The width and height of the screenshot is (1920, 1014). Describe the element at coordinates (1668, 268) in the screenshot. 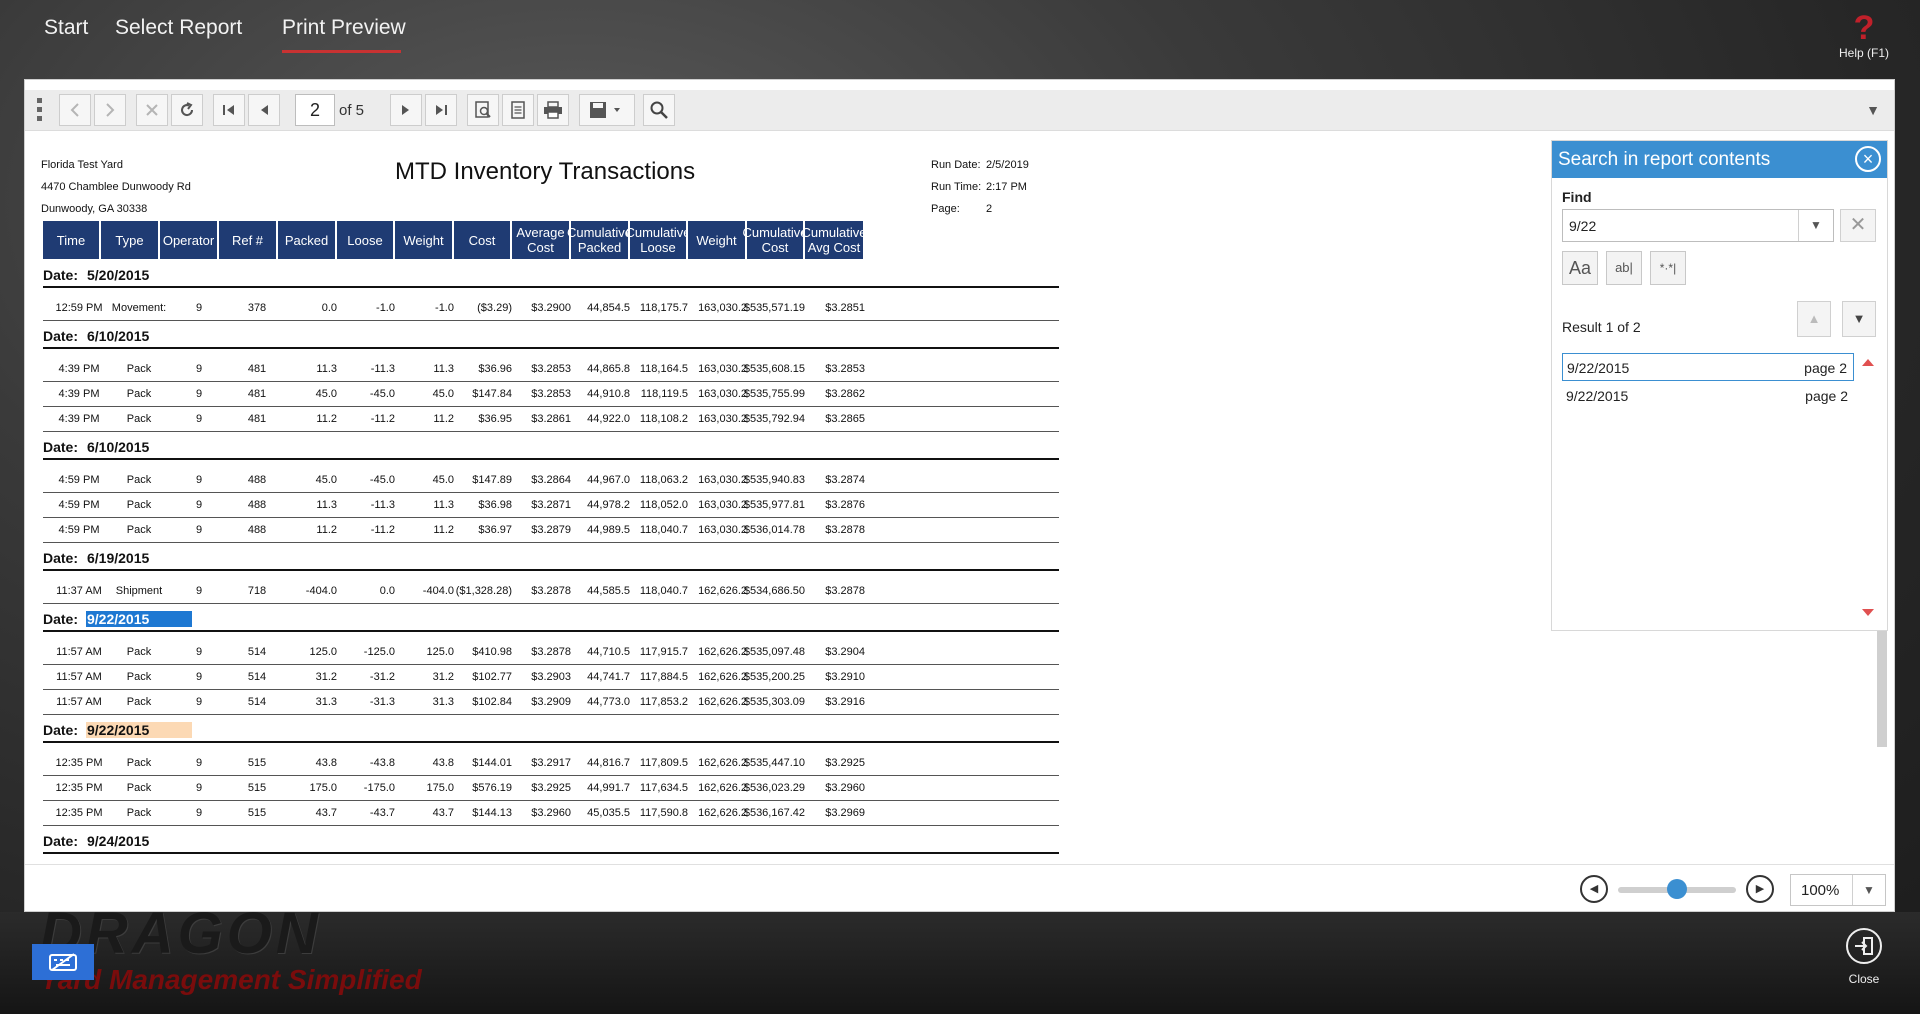

I see `regex-toggle: *·*|` at that location.